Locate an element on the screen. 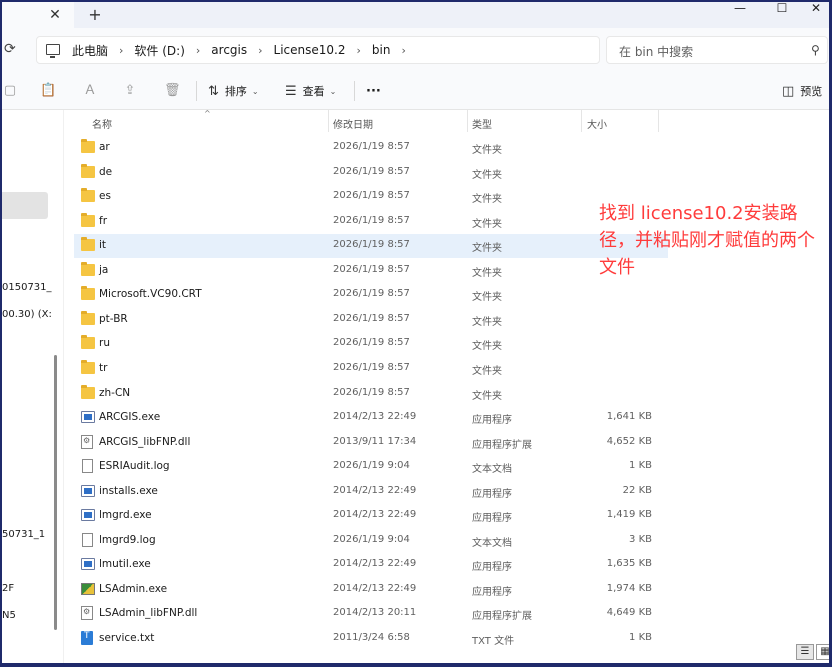  table-row: lmutil.exe 2014/2/13 22:49 应用程序 1,635 KB is located at coordinates (371, 565).